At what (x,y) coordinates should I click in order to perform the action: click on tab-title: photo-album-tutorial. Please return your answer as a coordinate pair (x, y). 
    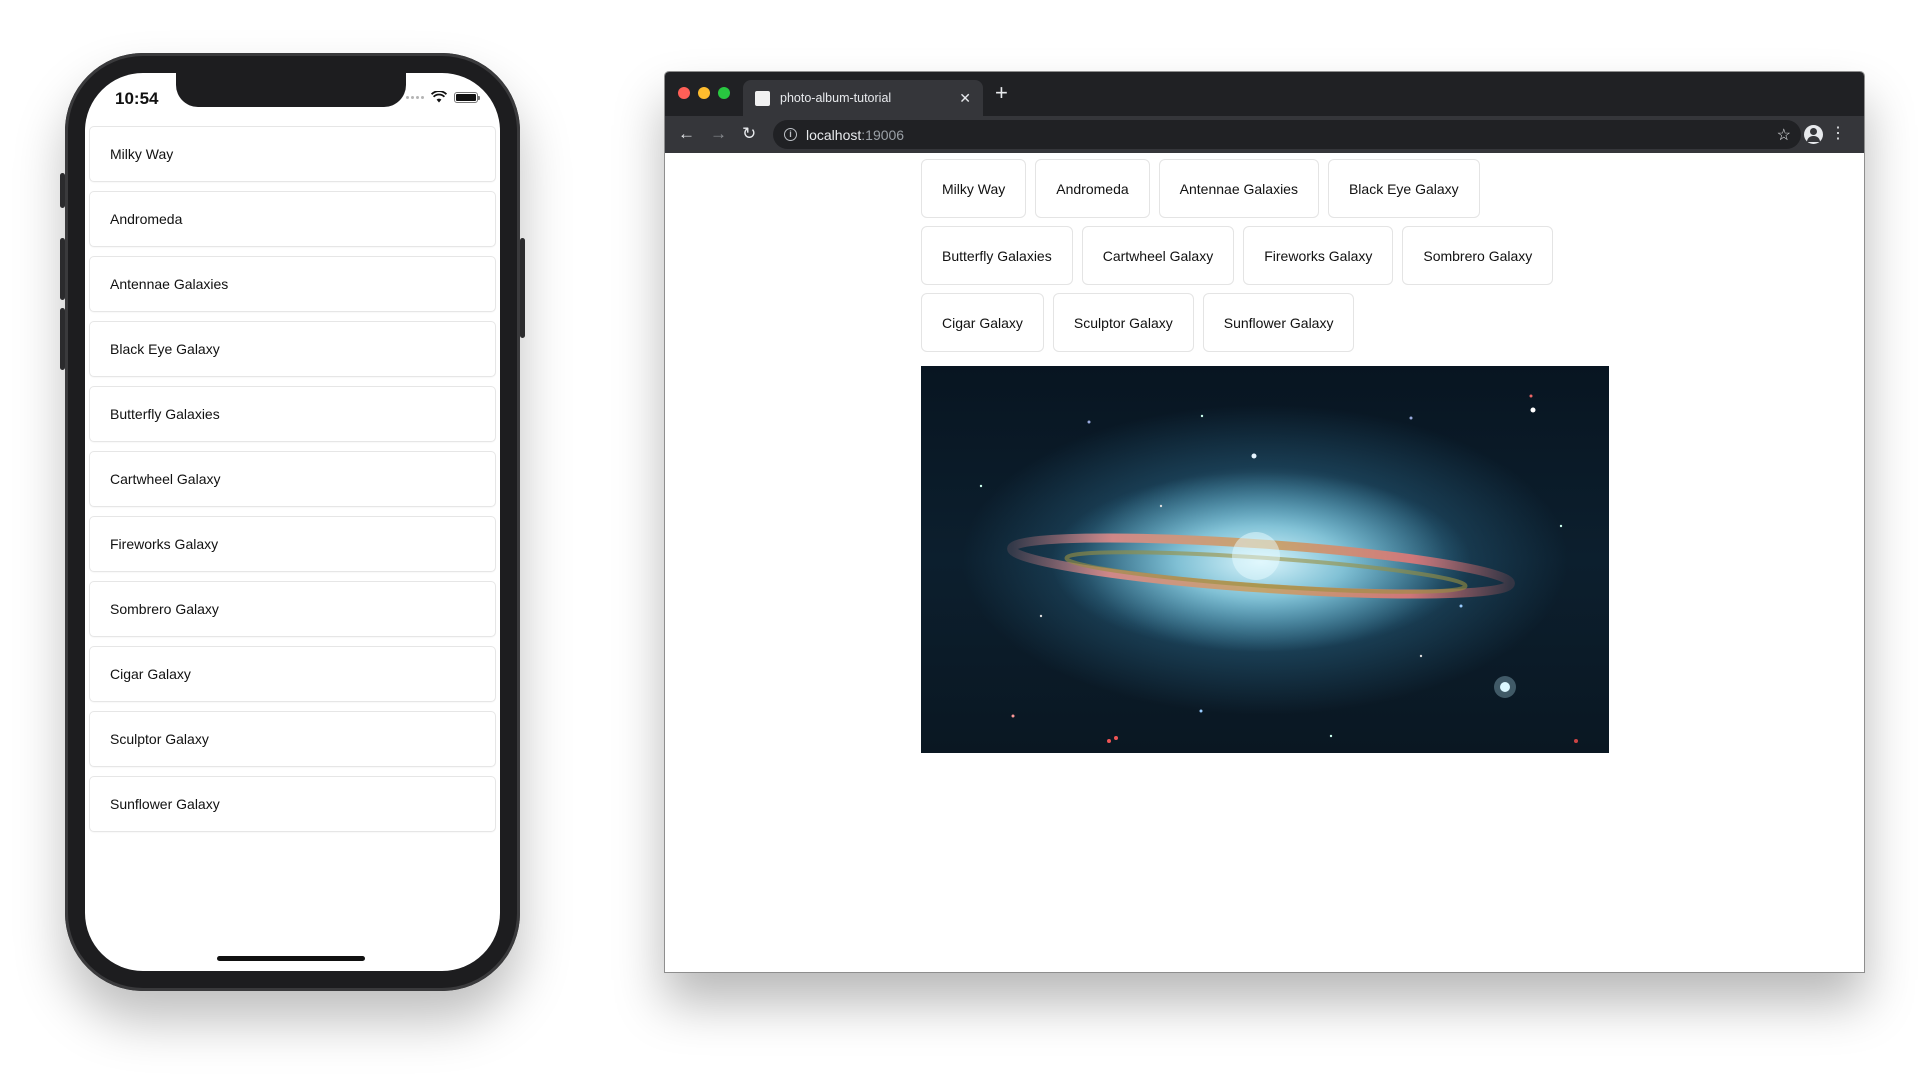
    Looking at the image, I should click on (836, 98).